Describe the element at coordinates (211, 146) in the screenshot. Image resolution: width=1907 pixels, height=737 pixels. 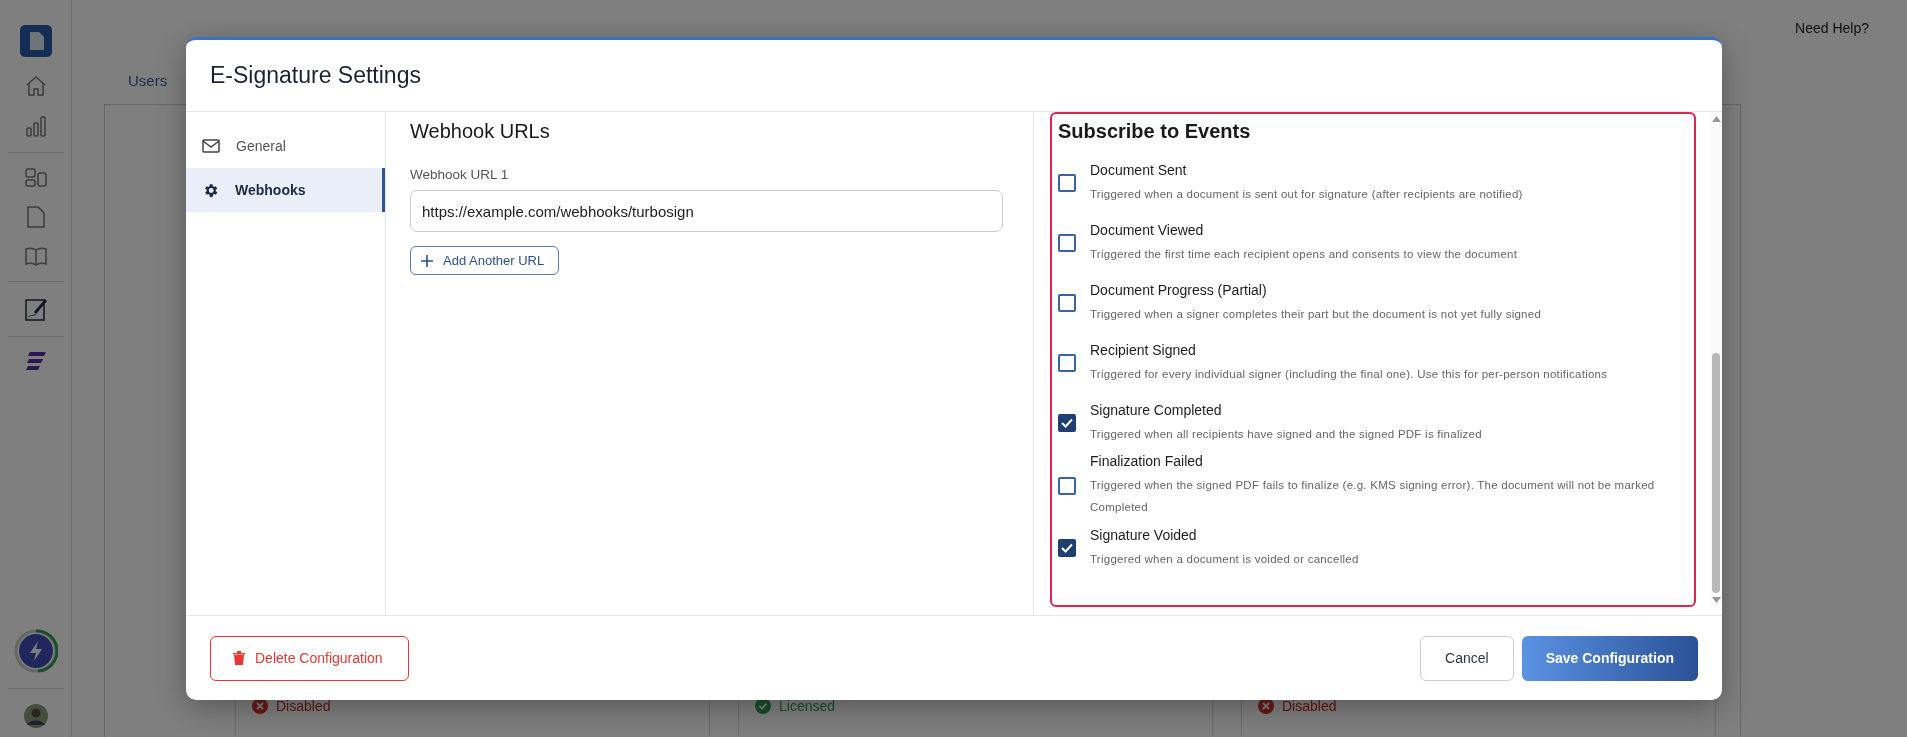
I see `envelope-icon` at that location.